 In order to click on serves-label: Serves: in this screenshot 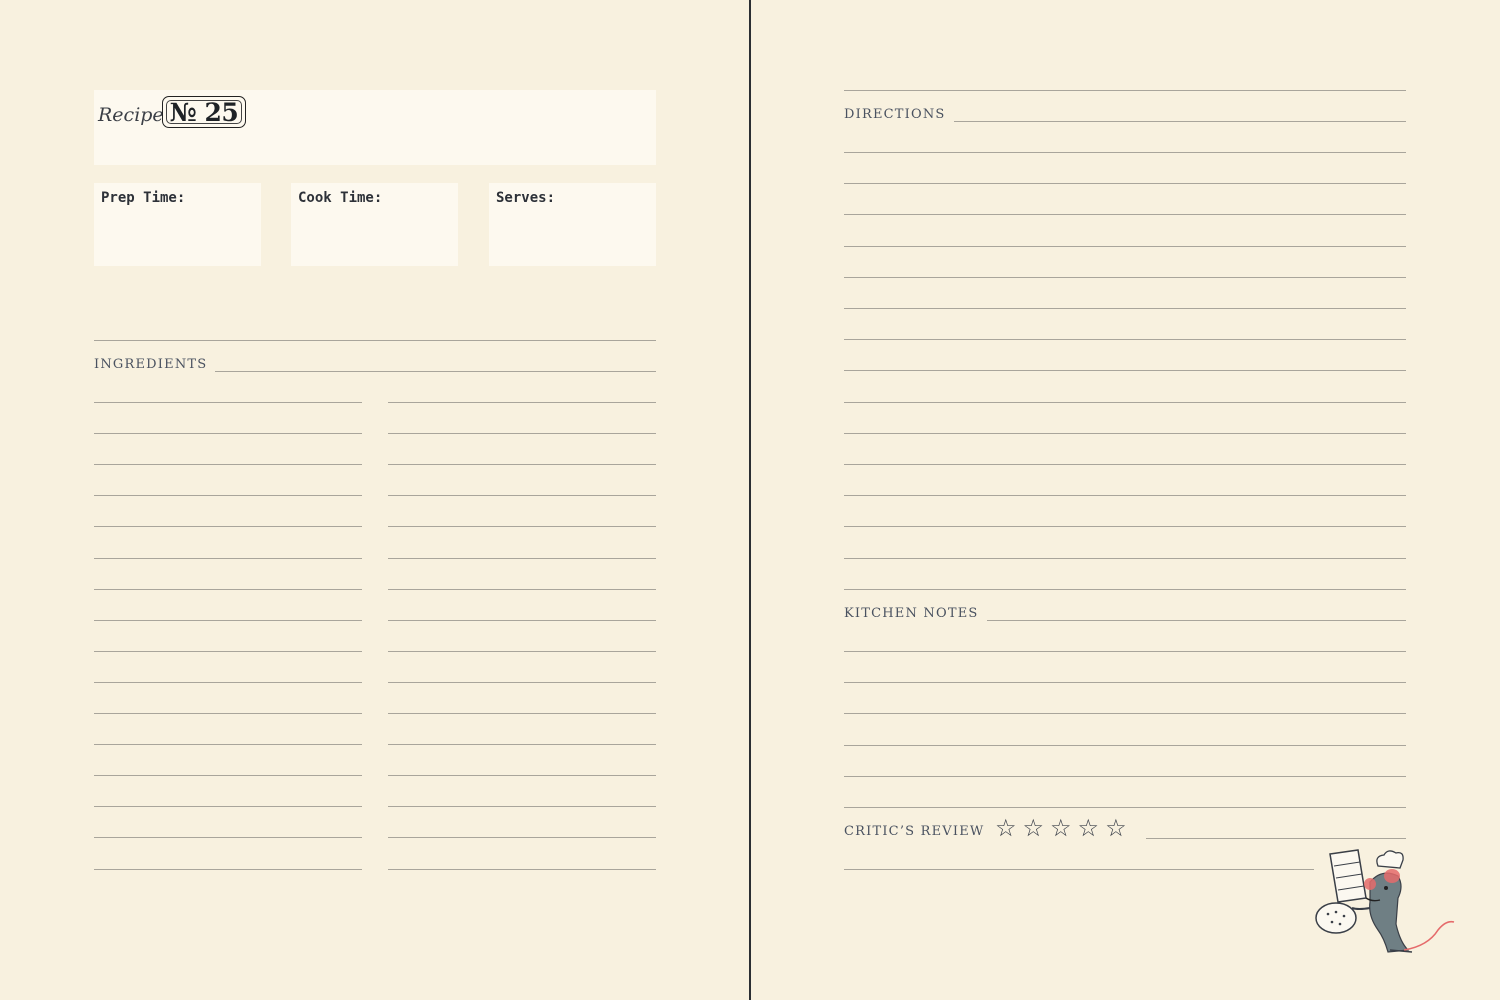, I will do `click(526, 198)`.